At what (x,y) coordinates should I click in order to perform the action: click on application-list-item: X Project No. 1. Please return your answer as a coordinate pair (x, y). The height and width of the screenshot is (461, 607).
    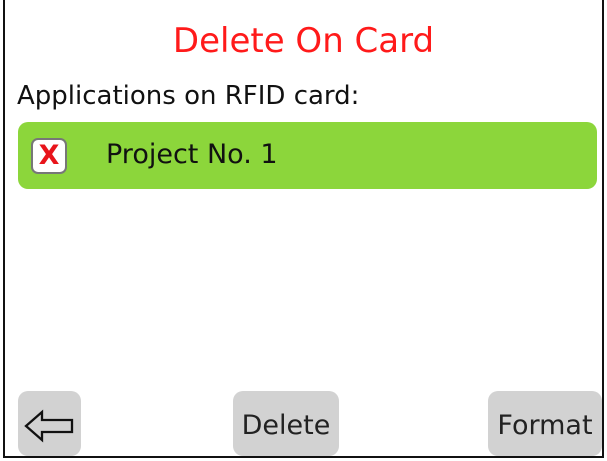
    Looking at the image, I should click on (307, 155).